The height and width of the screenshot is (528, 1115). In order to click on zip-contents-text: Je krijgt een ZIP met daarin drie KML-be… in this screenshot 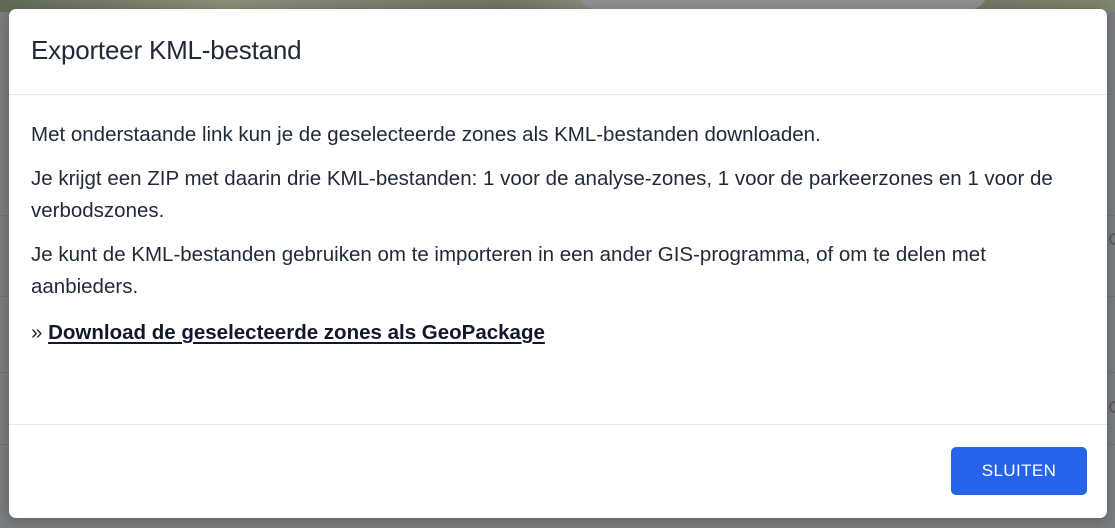, I will do `click(542, 194)`.